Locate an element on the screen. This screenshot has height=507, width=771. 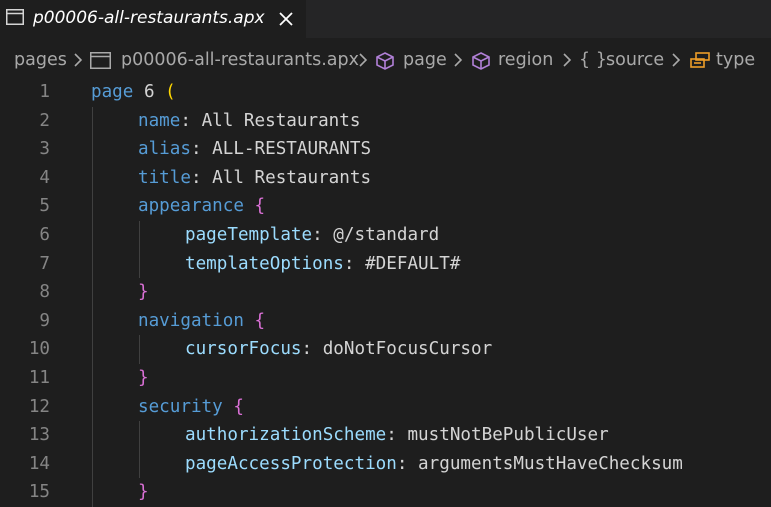
code-key: navigation is located at coordinates (191, 320).